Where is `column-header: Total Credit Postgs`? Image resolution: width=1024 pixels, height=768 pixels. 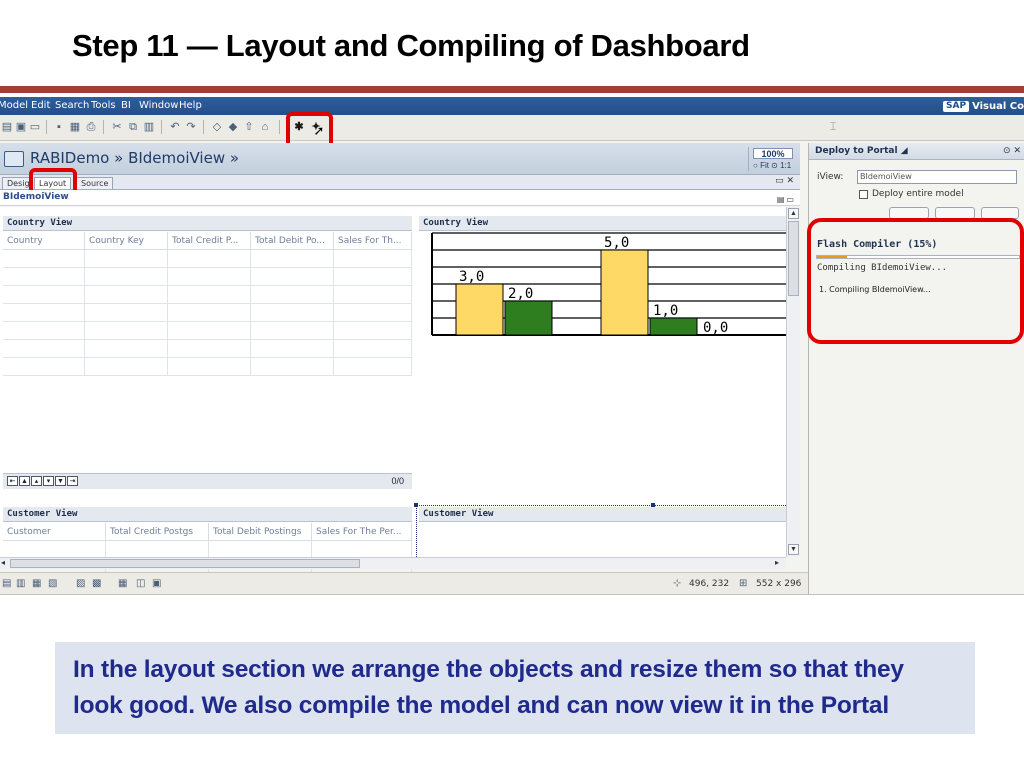 column-header: Total Credit Postgs is located at coordinates (157, 531).